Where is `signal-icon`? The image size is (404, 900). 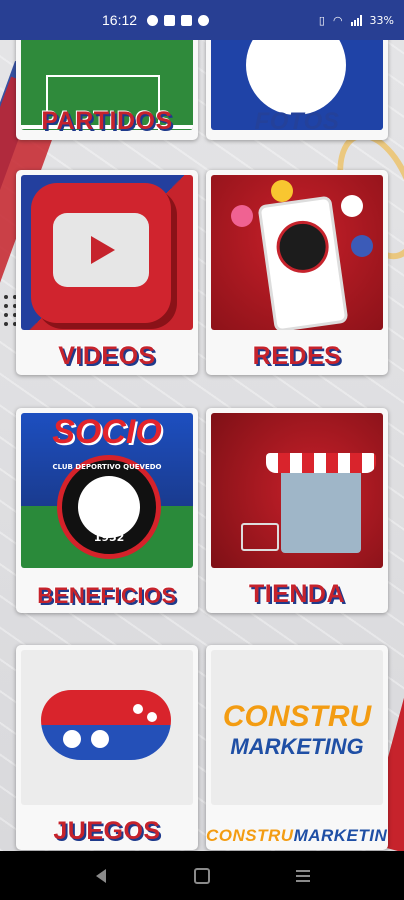
signal-icon is located at coordinates (356, 20).